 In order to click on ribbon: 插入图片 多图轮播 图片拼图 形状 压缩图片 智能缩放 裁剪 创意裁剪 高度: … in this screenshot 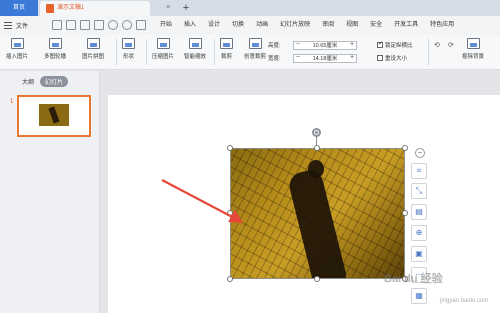, I will do `click(250, 52)`.